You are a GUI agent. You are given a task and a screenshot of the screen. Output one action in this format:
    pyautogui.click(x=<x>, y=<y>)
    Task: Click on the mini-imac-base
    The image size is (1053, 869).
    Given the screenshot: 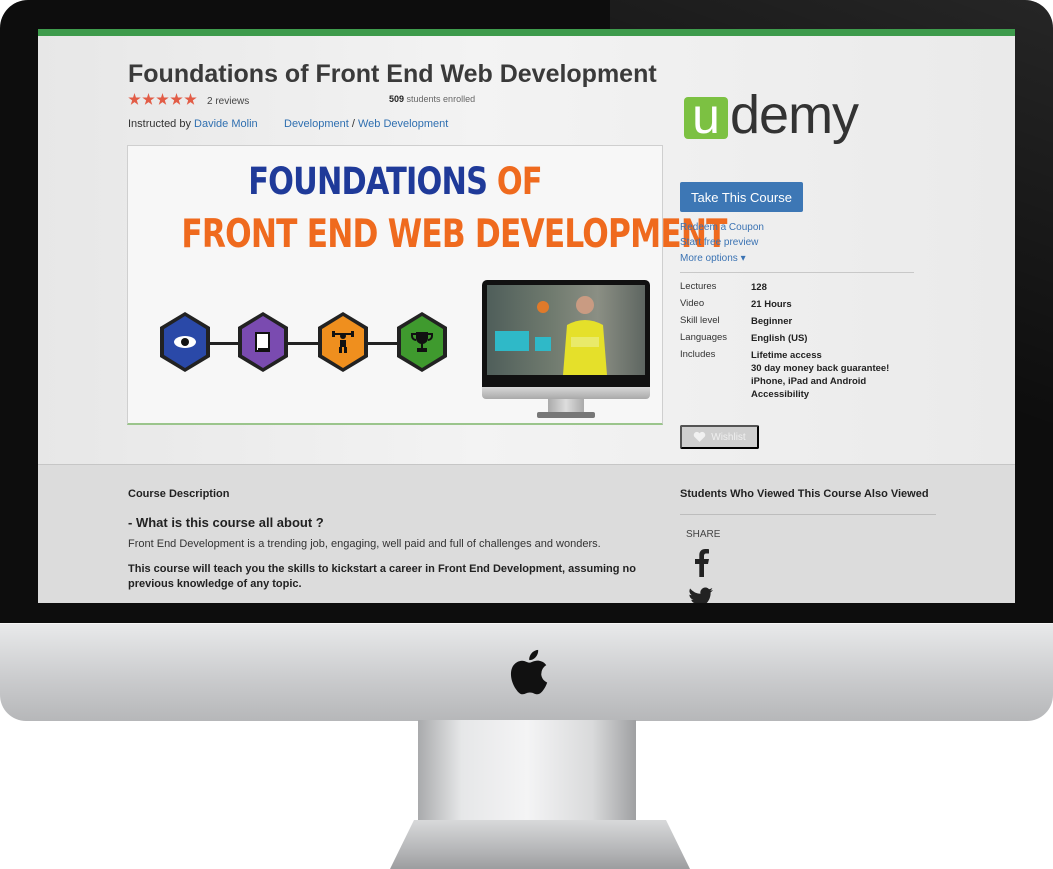 What is the action you would take?
    pyautogui.click(x=566, y=415)
    